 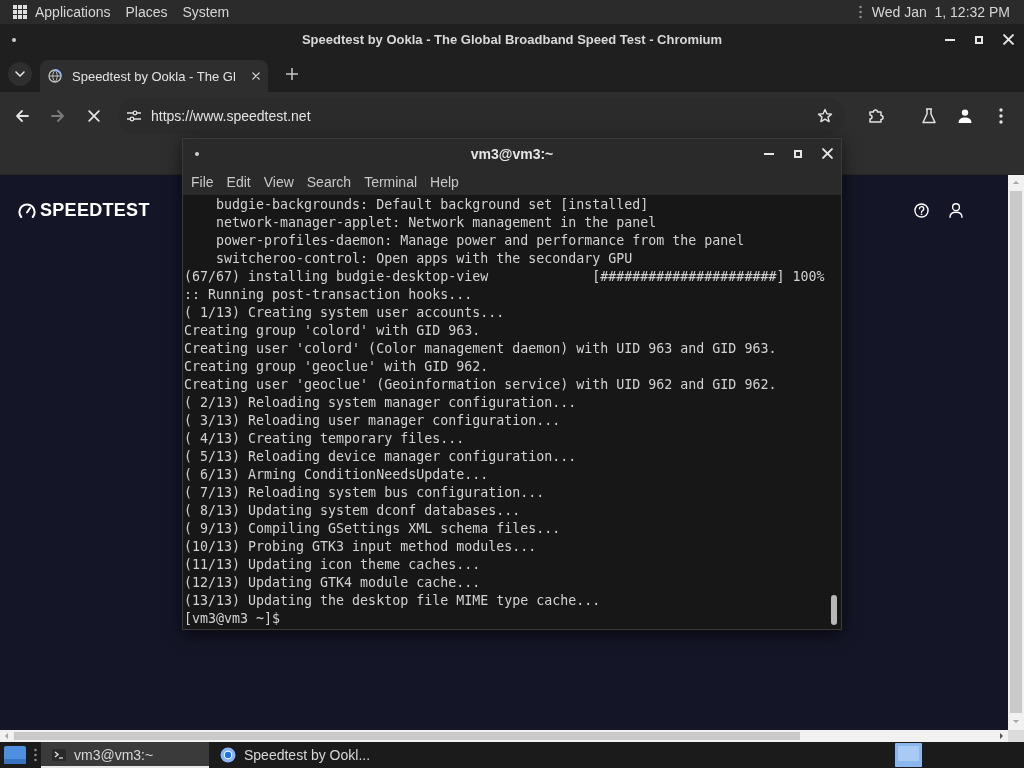 What do you see at coordinates (15, 755) in the screenshot?
I see `app-menu-icon` at bounding box center [15, 755].